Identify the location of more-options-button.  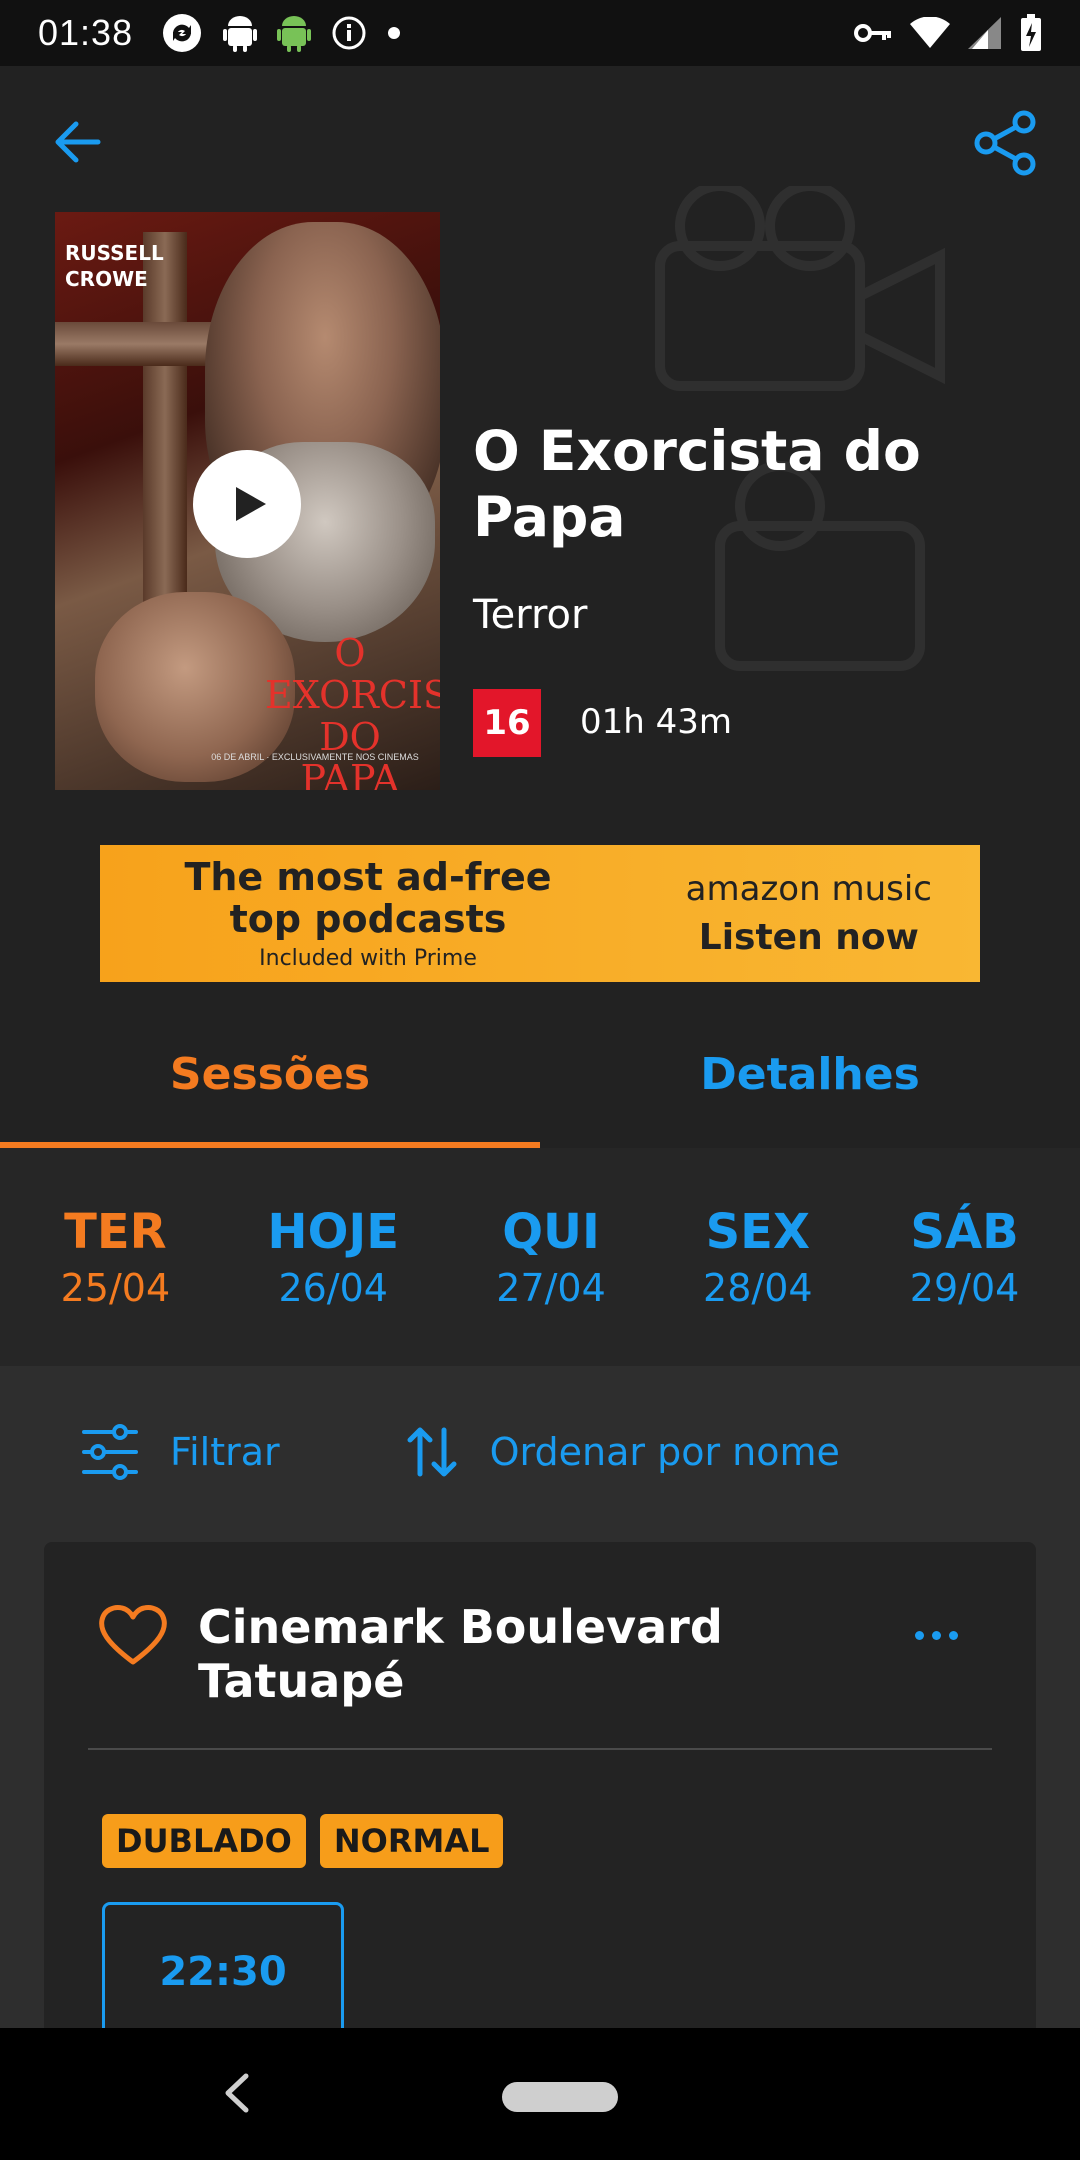
(936, 1635).